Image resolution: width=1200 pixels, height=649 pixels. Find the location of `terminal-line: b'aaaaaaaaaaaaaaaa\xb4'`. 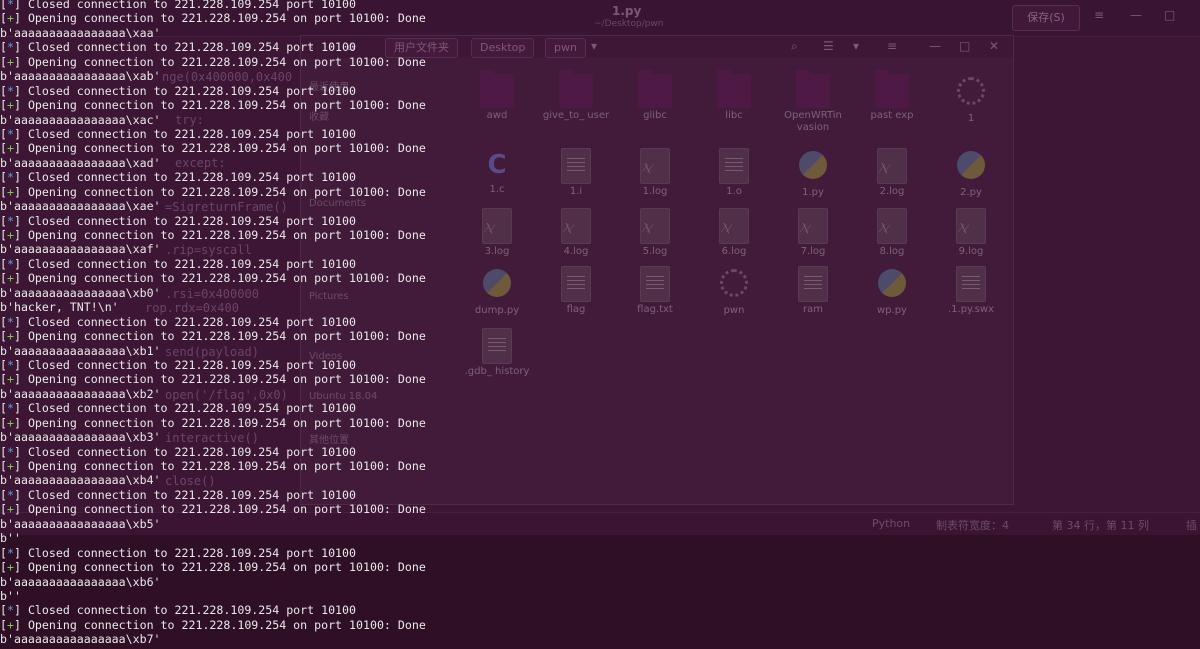

terminal-line: b'aaaaaaaaaaaaaaaa\xb4' is located at coordinates (600, 480).